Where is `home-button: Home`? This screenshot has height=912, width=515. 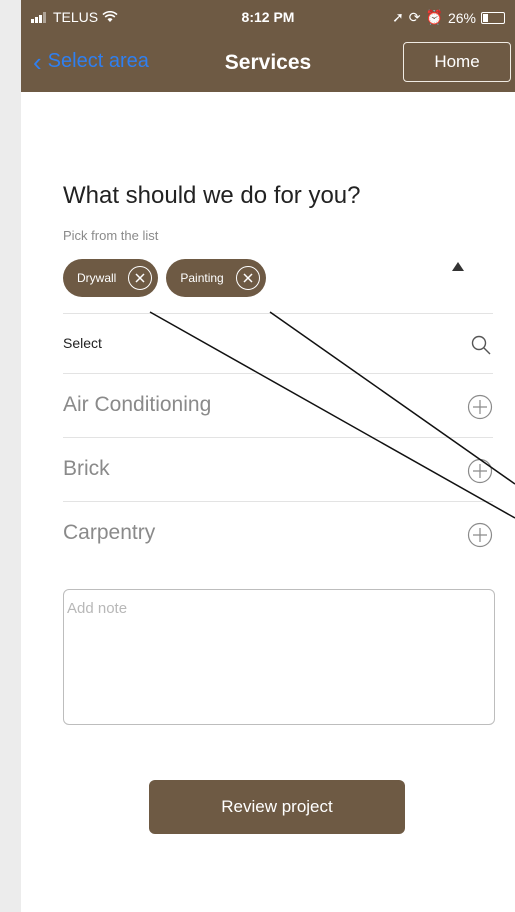 home-button: Home is located at coordinates (457, 62).